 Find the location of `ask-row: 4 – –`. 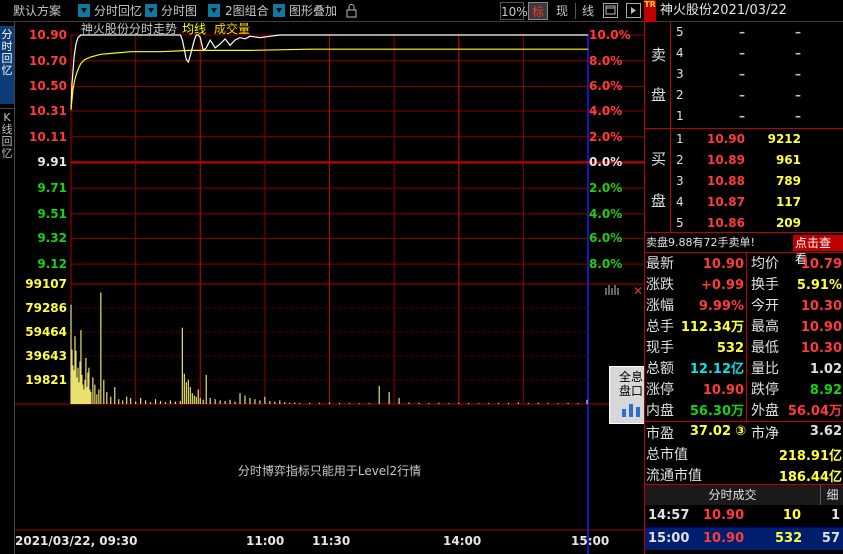

ask-row: 4 – – is located at coordinates (744, 53).